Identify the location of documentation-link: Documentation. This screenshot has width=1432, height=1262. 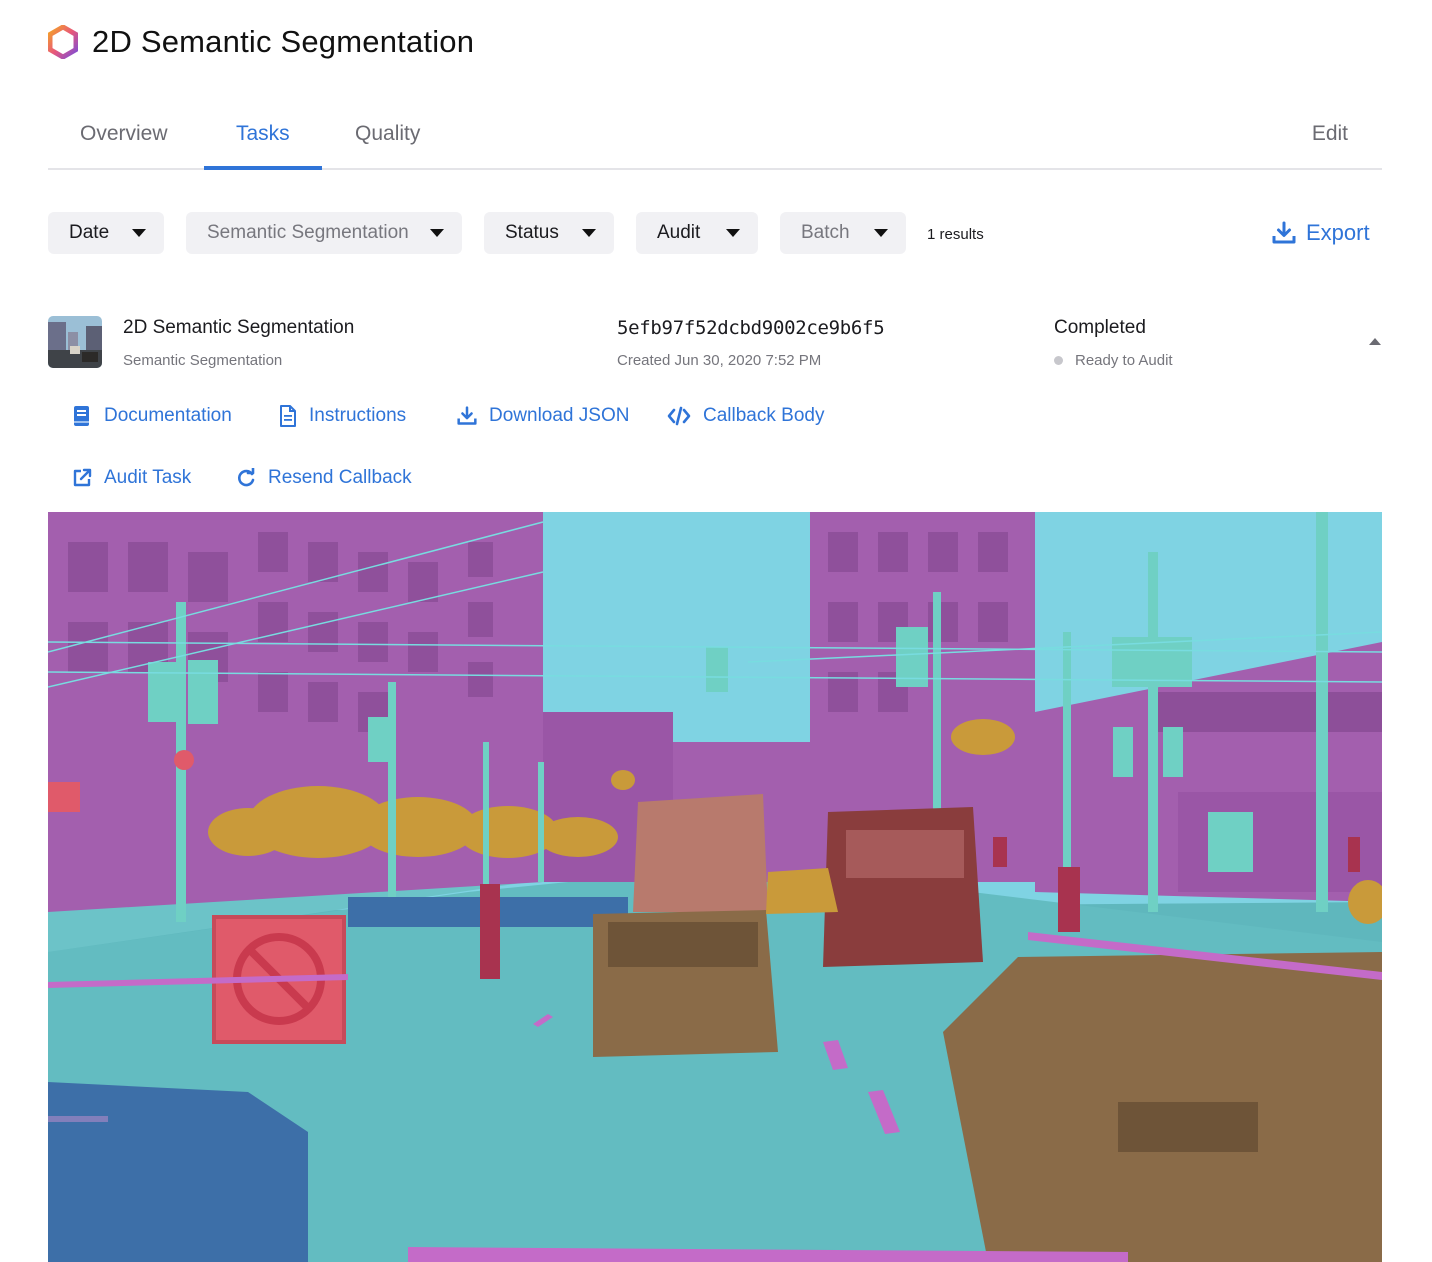
(152, 416).